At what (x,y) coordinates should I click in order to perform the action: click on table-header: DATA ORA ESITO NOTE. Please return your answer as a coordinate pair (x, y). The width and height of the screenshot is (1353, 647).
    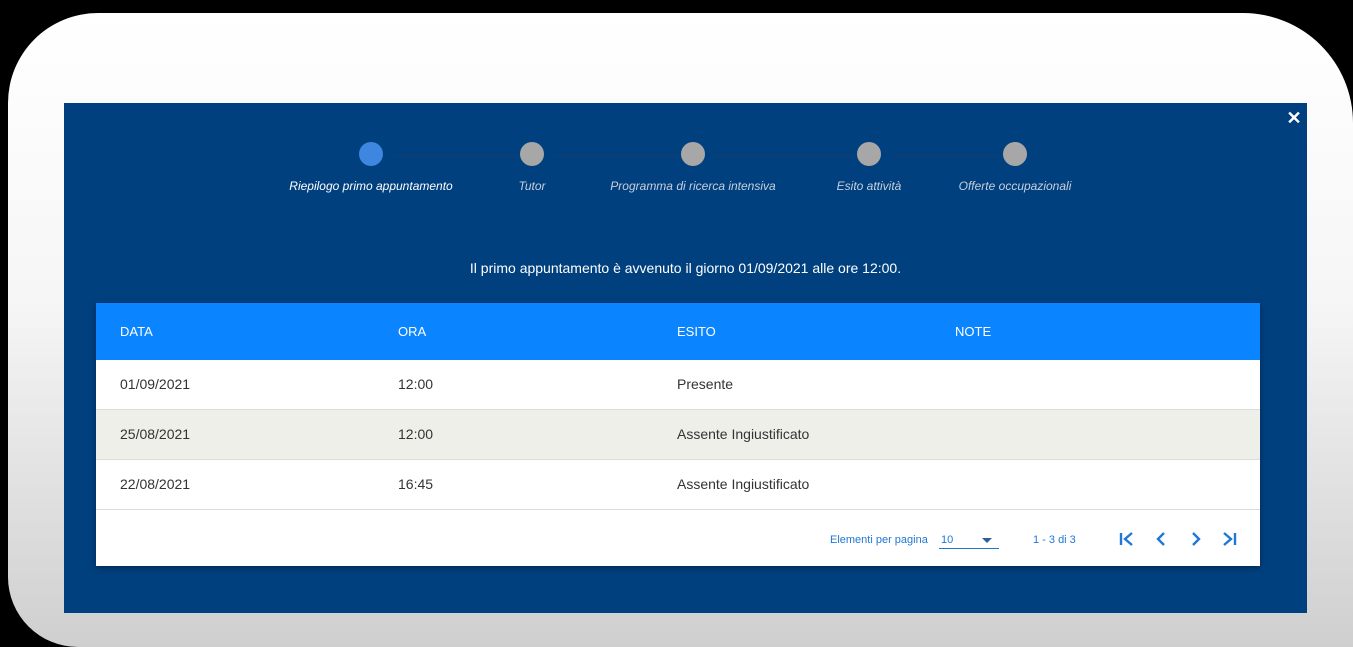
    Looking at the image, I should click on (678, 331).